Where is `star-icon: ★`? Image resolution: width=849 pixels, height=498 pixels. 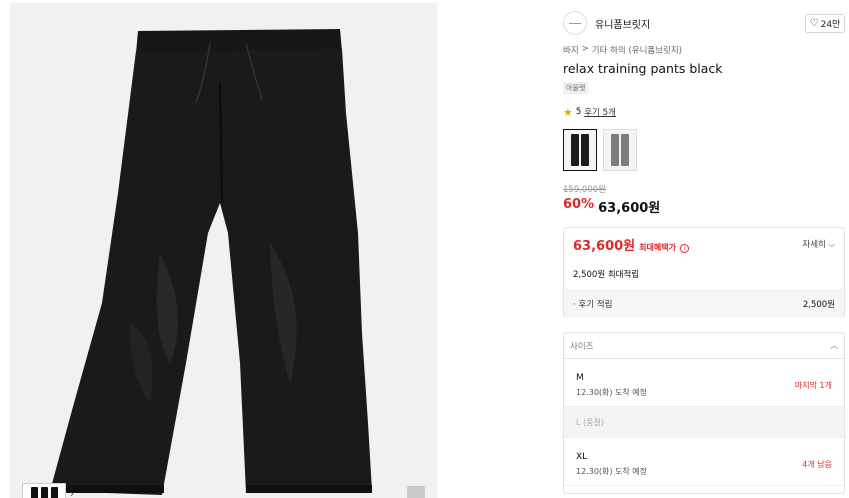 star-icon: ★ is located at coordinates (568, 112).